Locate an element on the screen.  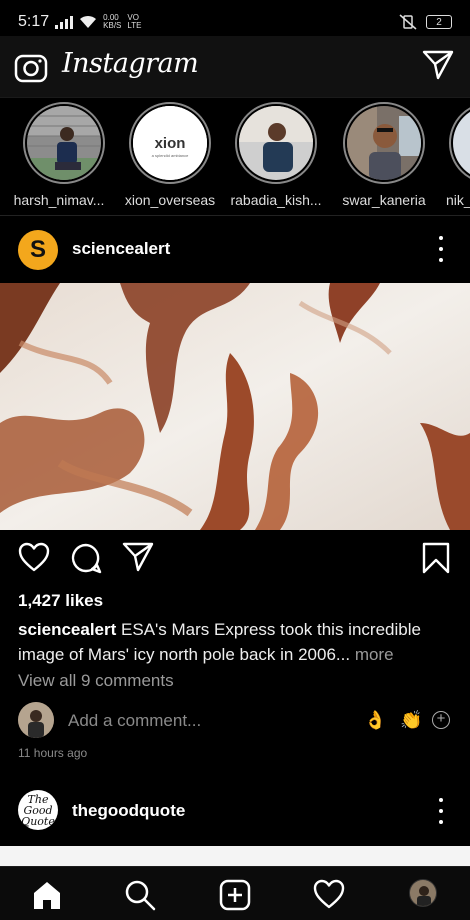
view-comments-link: View all 9 comments is located at coordinates (96, 681).